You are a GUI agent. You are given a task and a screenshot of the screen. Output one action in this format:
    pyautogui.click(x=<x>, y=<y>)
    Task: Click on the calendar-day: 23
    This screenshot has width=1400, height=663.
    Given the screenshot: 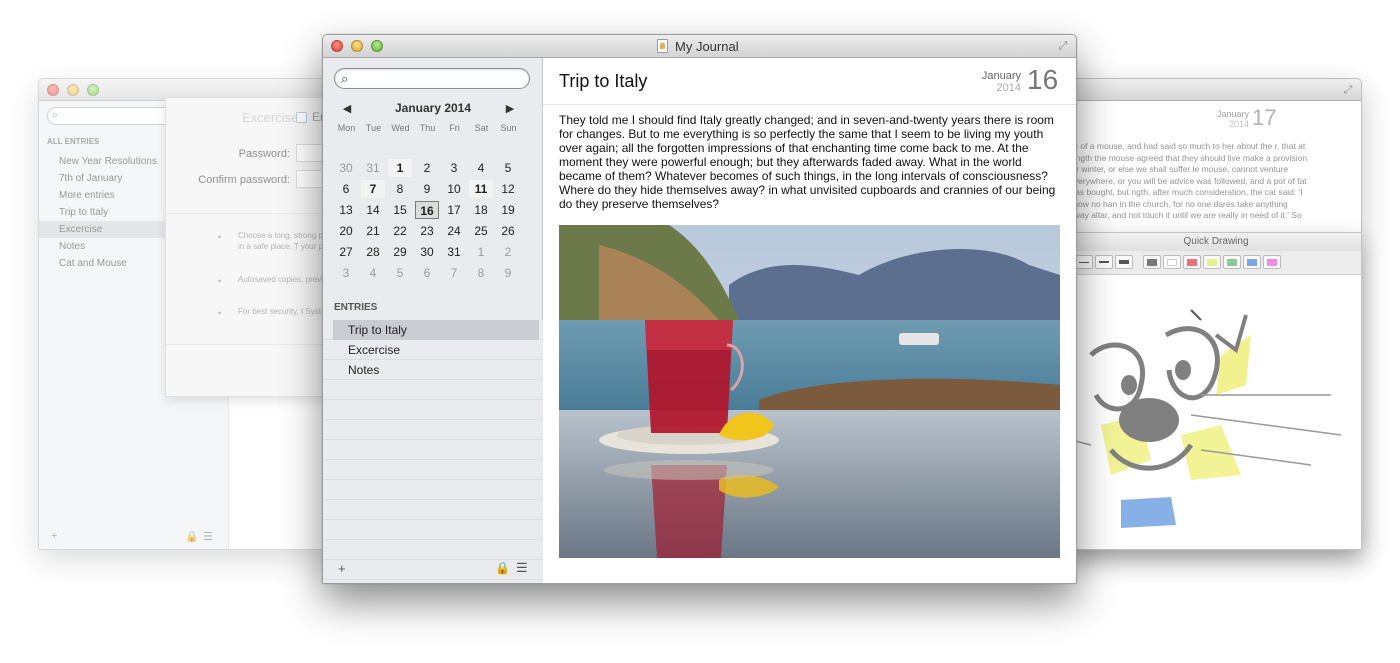 What is the action you would take?
    pyautogui.click(x=427, y=231)
    